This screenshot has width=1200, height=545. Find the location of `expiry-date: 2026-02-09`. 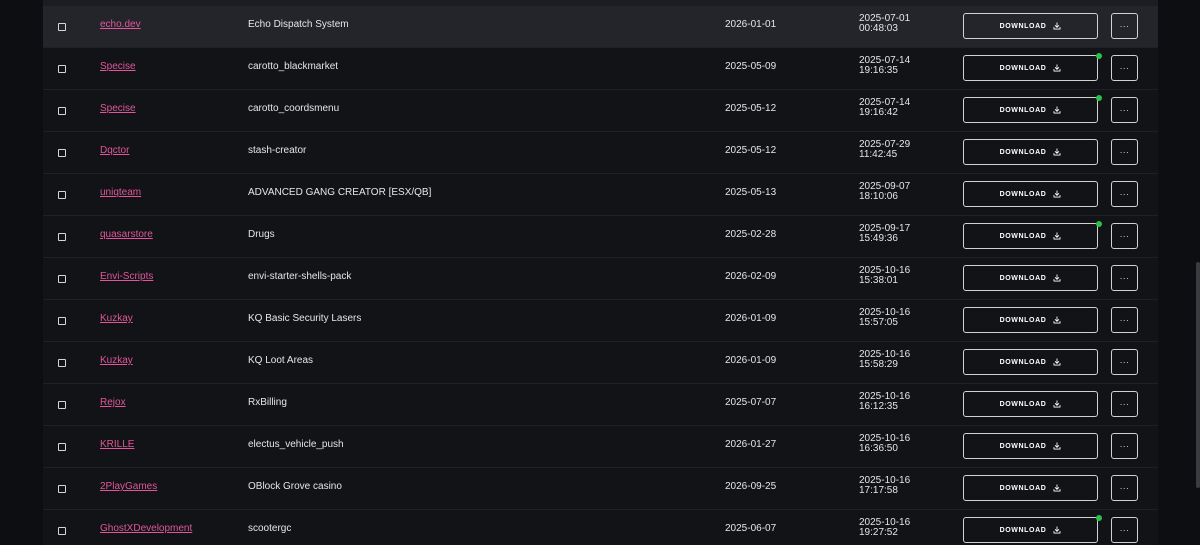

expiry-date: 2026-02-09 is located at coordinates (751, 276).